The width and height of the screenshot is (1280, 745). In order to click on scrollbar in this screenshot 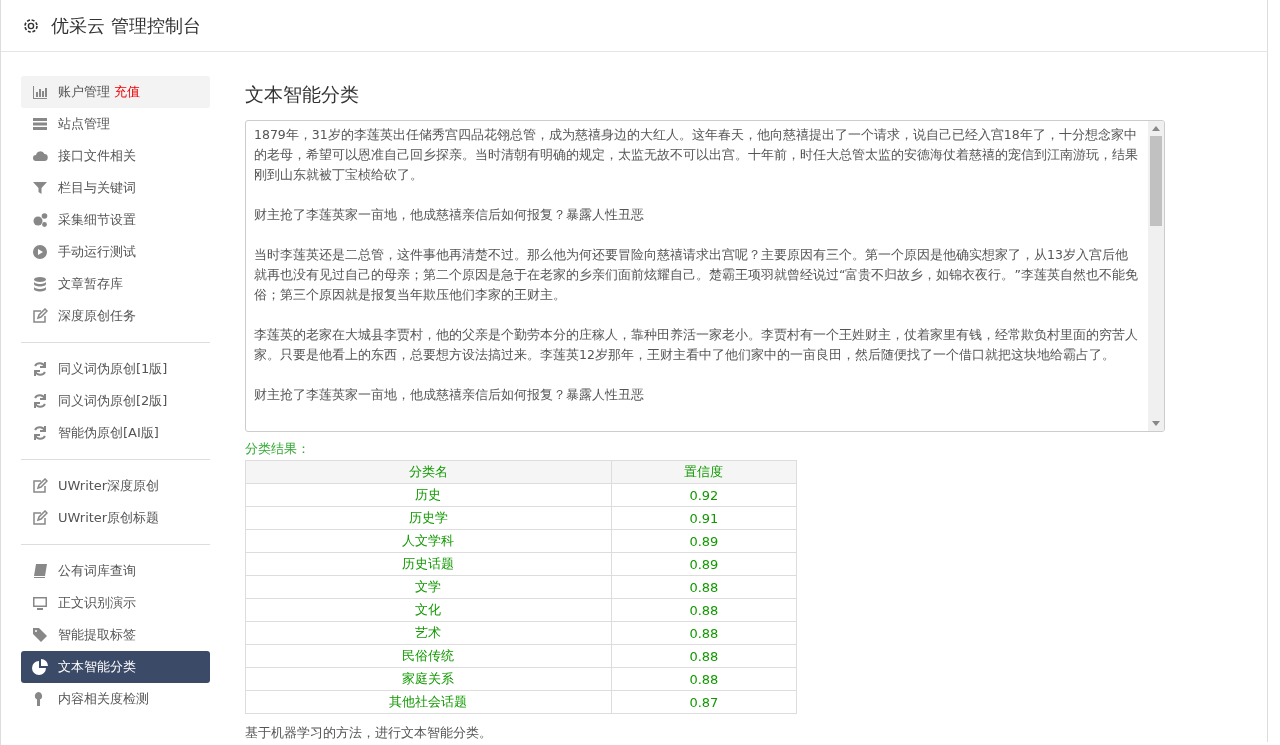, I will do `click(1156, 276)`.